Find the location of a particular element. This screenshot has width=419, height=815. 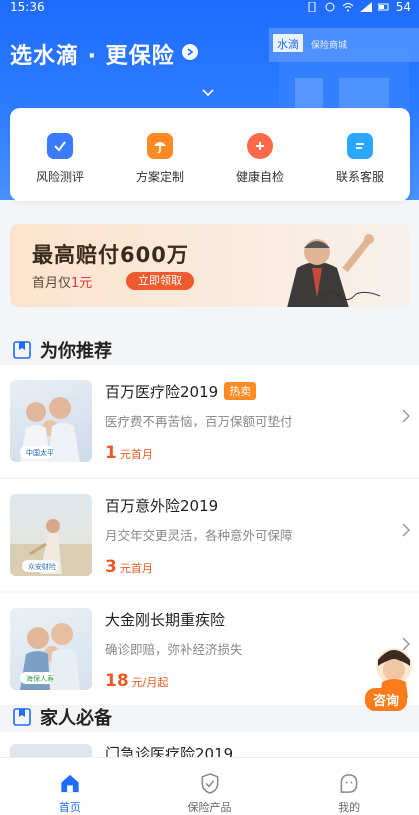

status-bar: 15:36 54 is located at coordinates (209, 8).